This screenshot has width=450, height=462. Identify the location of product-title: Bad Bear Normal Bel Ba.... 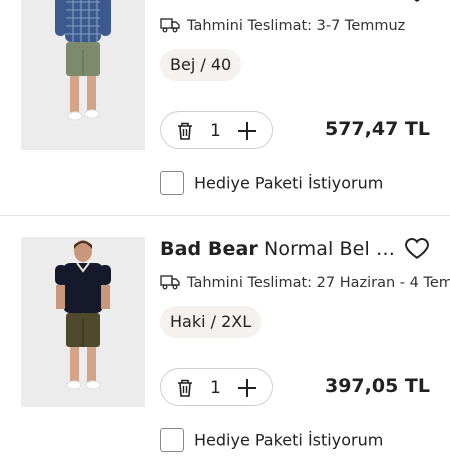
(282, 249).